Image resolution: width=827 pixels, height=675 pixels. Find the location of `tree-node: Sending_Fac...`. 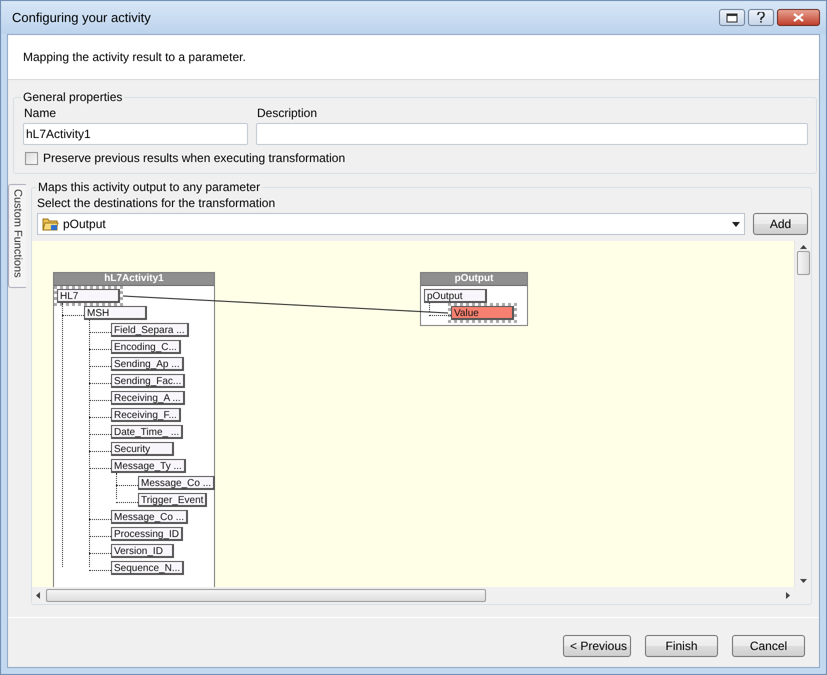

tree-node: Sending_Fac... is located at coordinates (148, 381).